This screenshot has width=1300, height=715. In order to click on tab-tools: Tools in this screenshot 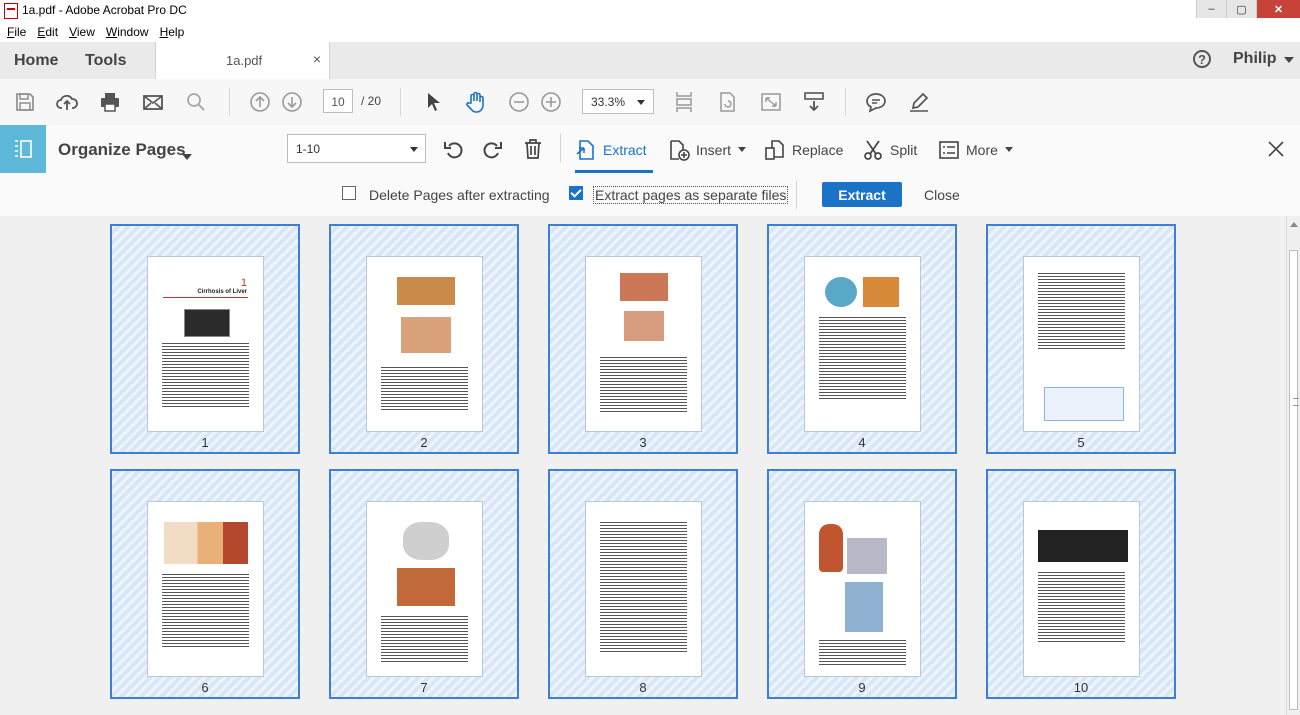, I will do `click(105, 60)`.